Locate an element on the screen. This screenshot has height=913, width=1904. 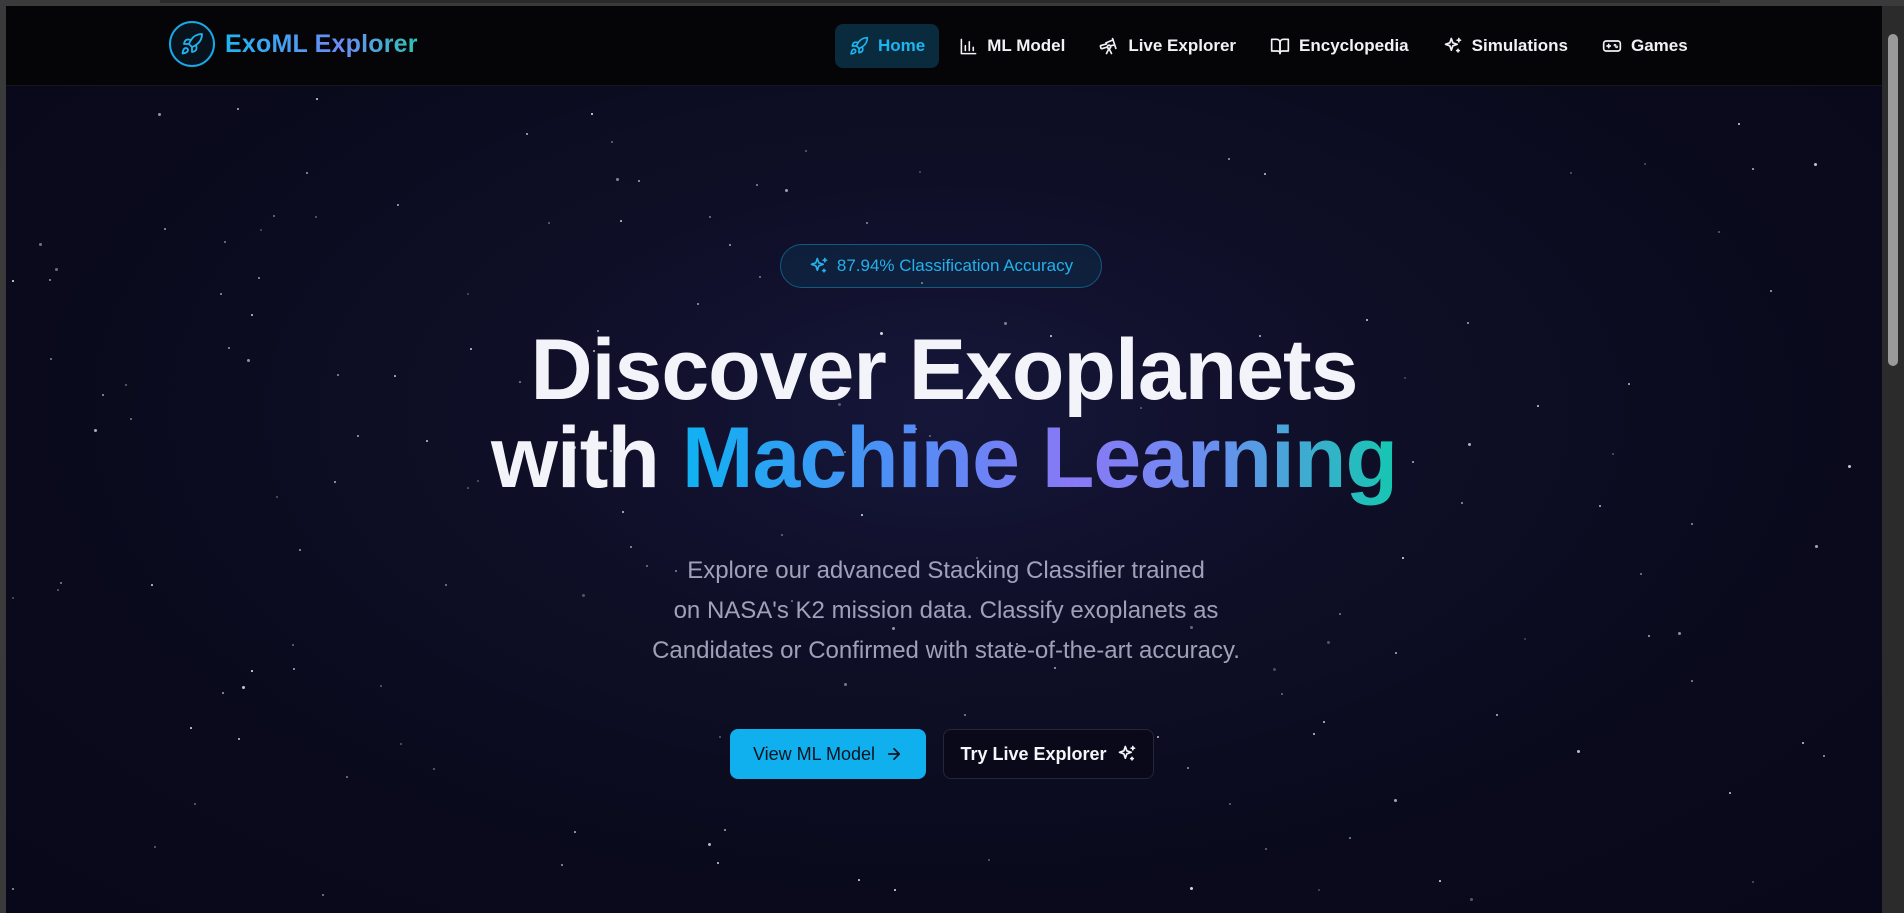
accuracy-badge: 87.94% Classification Accuracy is located at coordinates (941, 266).